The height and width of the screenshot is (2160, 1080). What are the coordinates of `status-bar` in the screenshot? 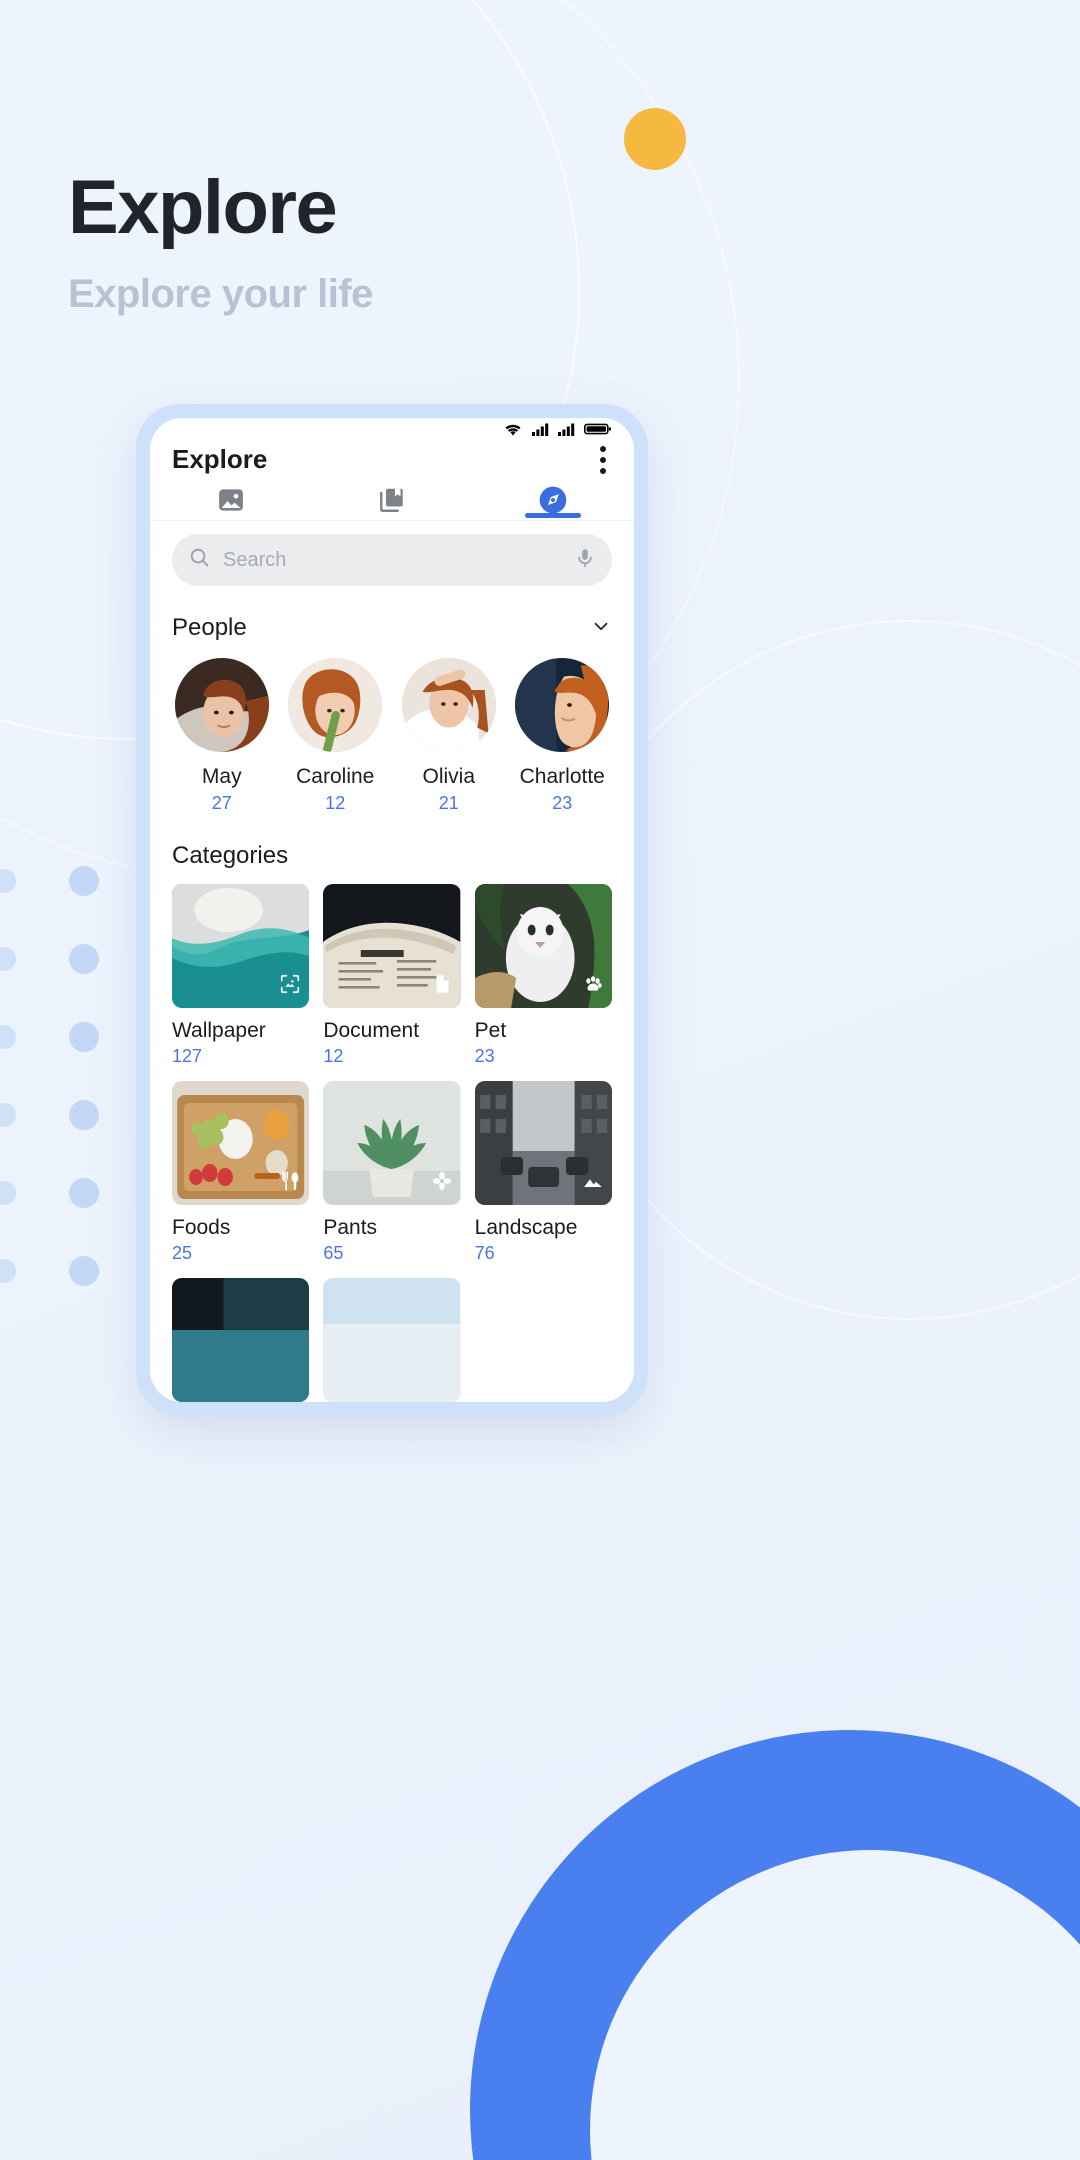 It's located at (392, 429).